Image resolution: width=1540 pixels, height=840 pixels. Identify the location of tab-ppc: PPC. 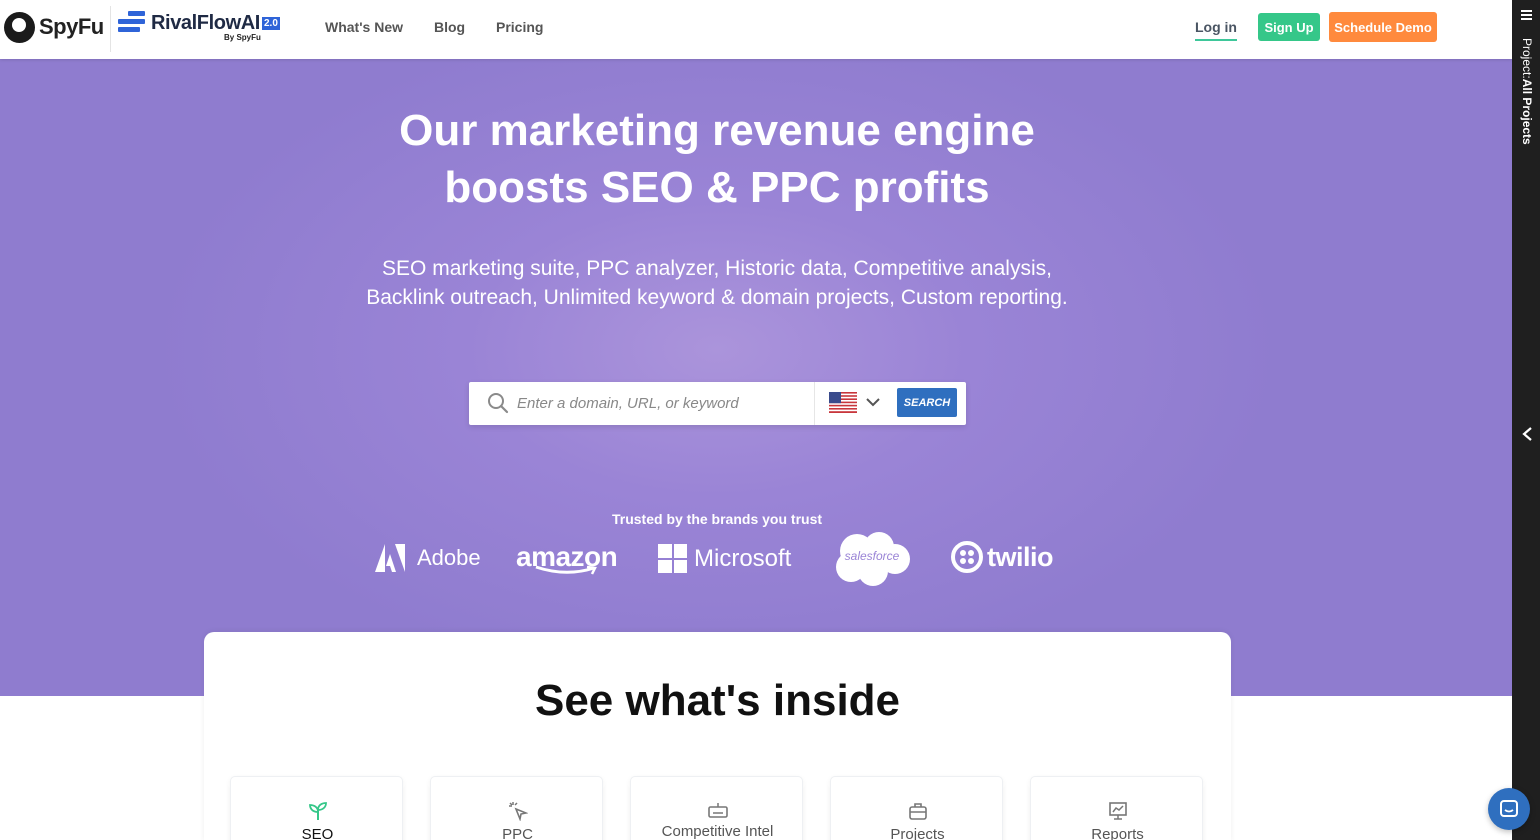
(516, 808).